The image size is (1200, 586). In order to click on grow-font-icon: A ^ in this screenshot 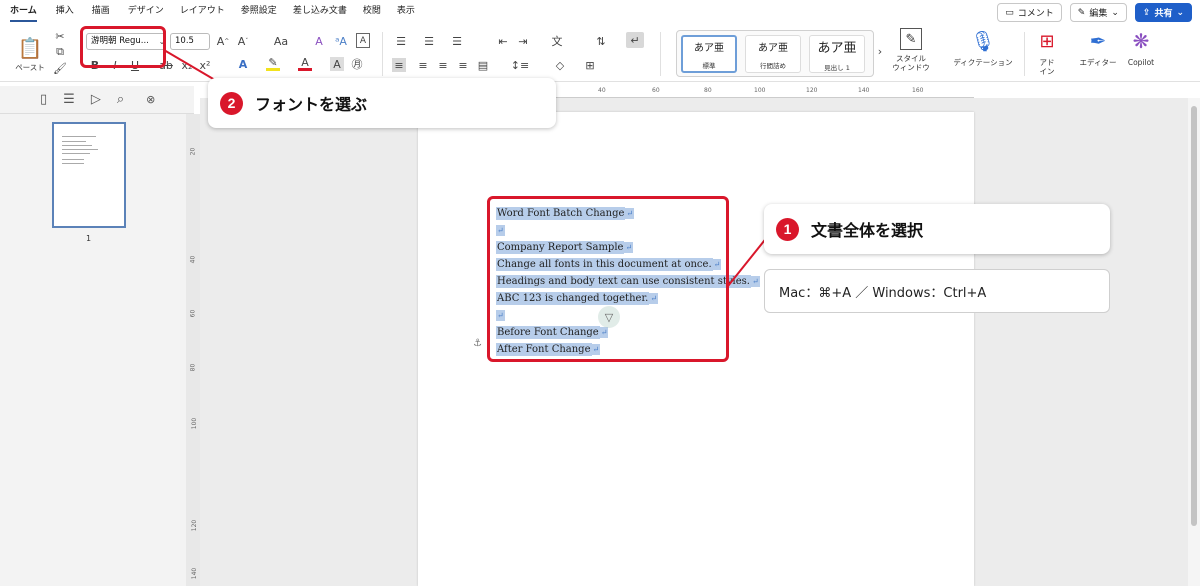, I will do `click(223, 41)`.